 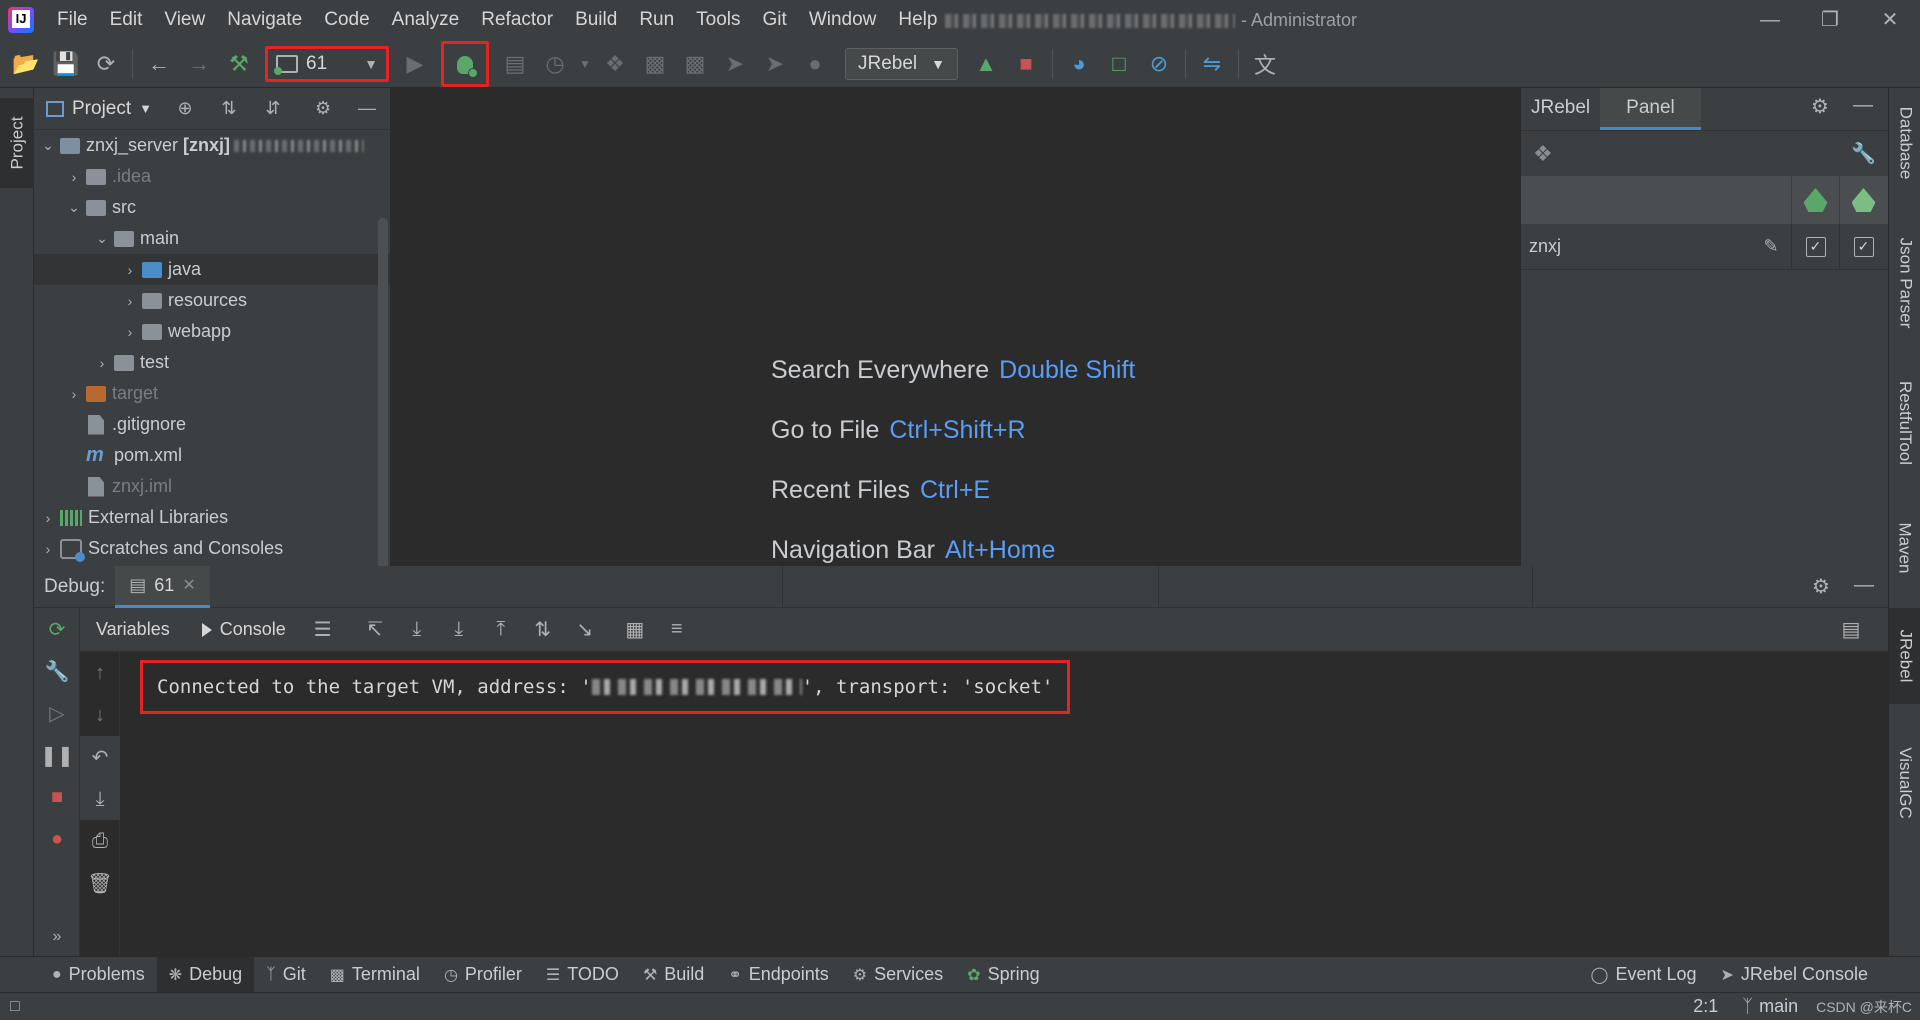 I want to click on translate-icon: 文, so click(x=1265, y=64).